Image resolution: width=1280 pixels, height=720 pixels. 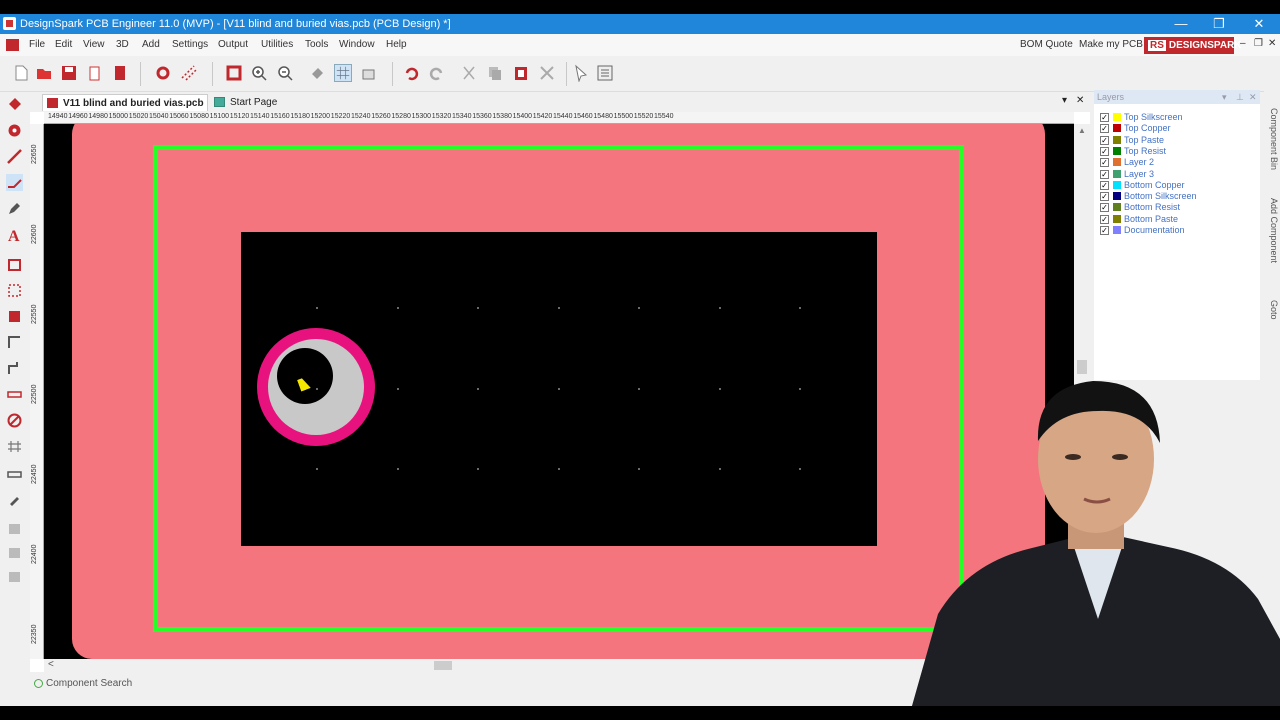 I want to click on zoom-extents-icon, so click(x=234, y=73).